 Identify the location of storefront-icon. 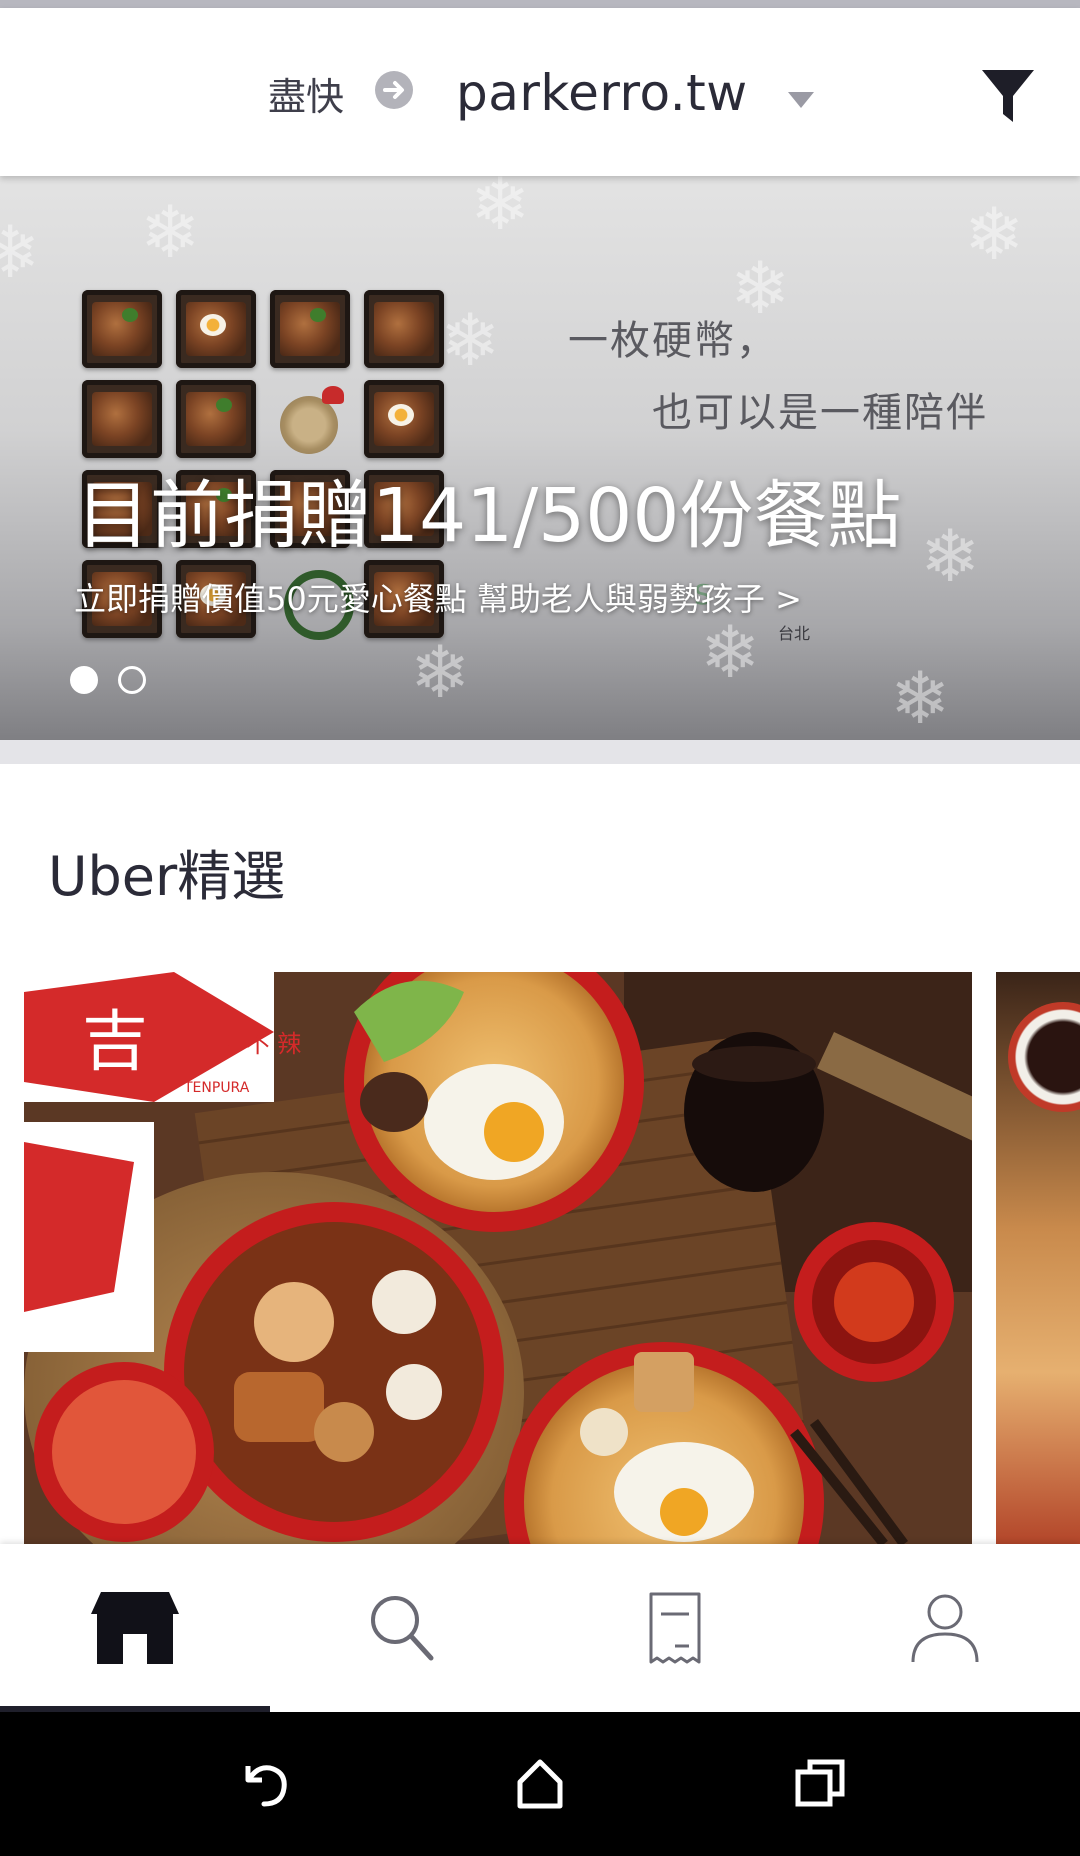
(135, 1628).